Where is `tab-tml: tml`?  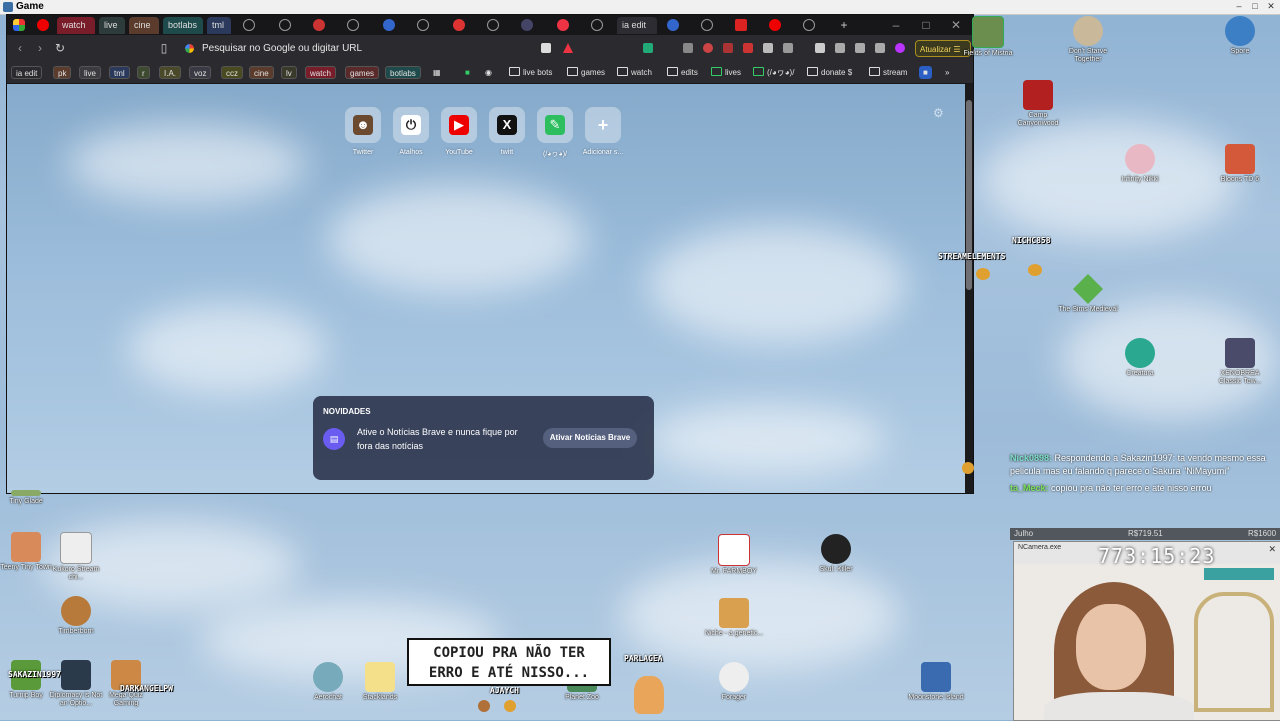 tab-tml: tml is located at coordinates (219, 25).